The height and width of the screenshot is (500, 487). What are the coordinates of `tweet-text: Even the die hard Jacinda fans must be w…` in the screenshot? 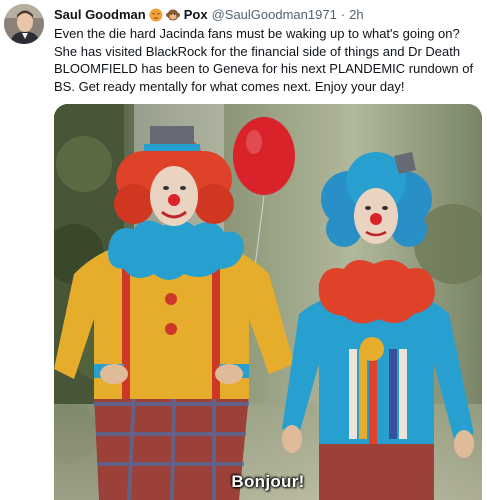 It's located at (264, 60).